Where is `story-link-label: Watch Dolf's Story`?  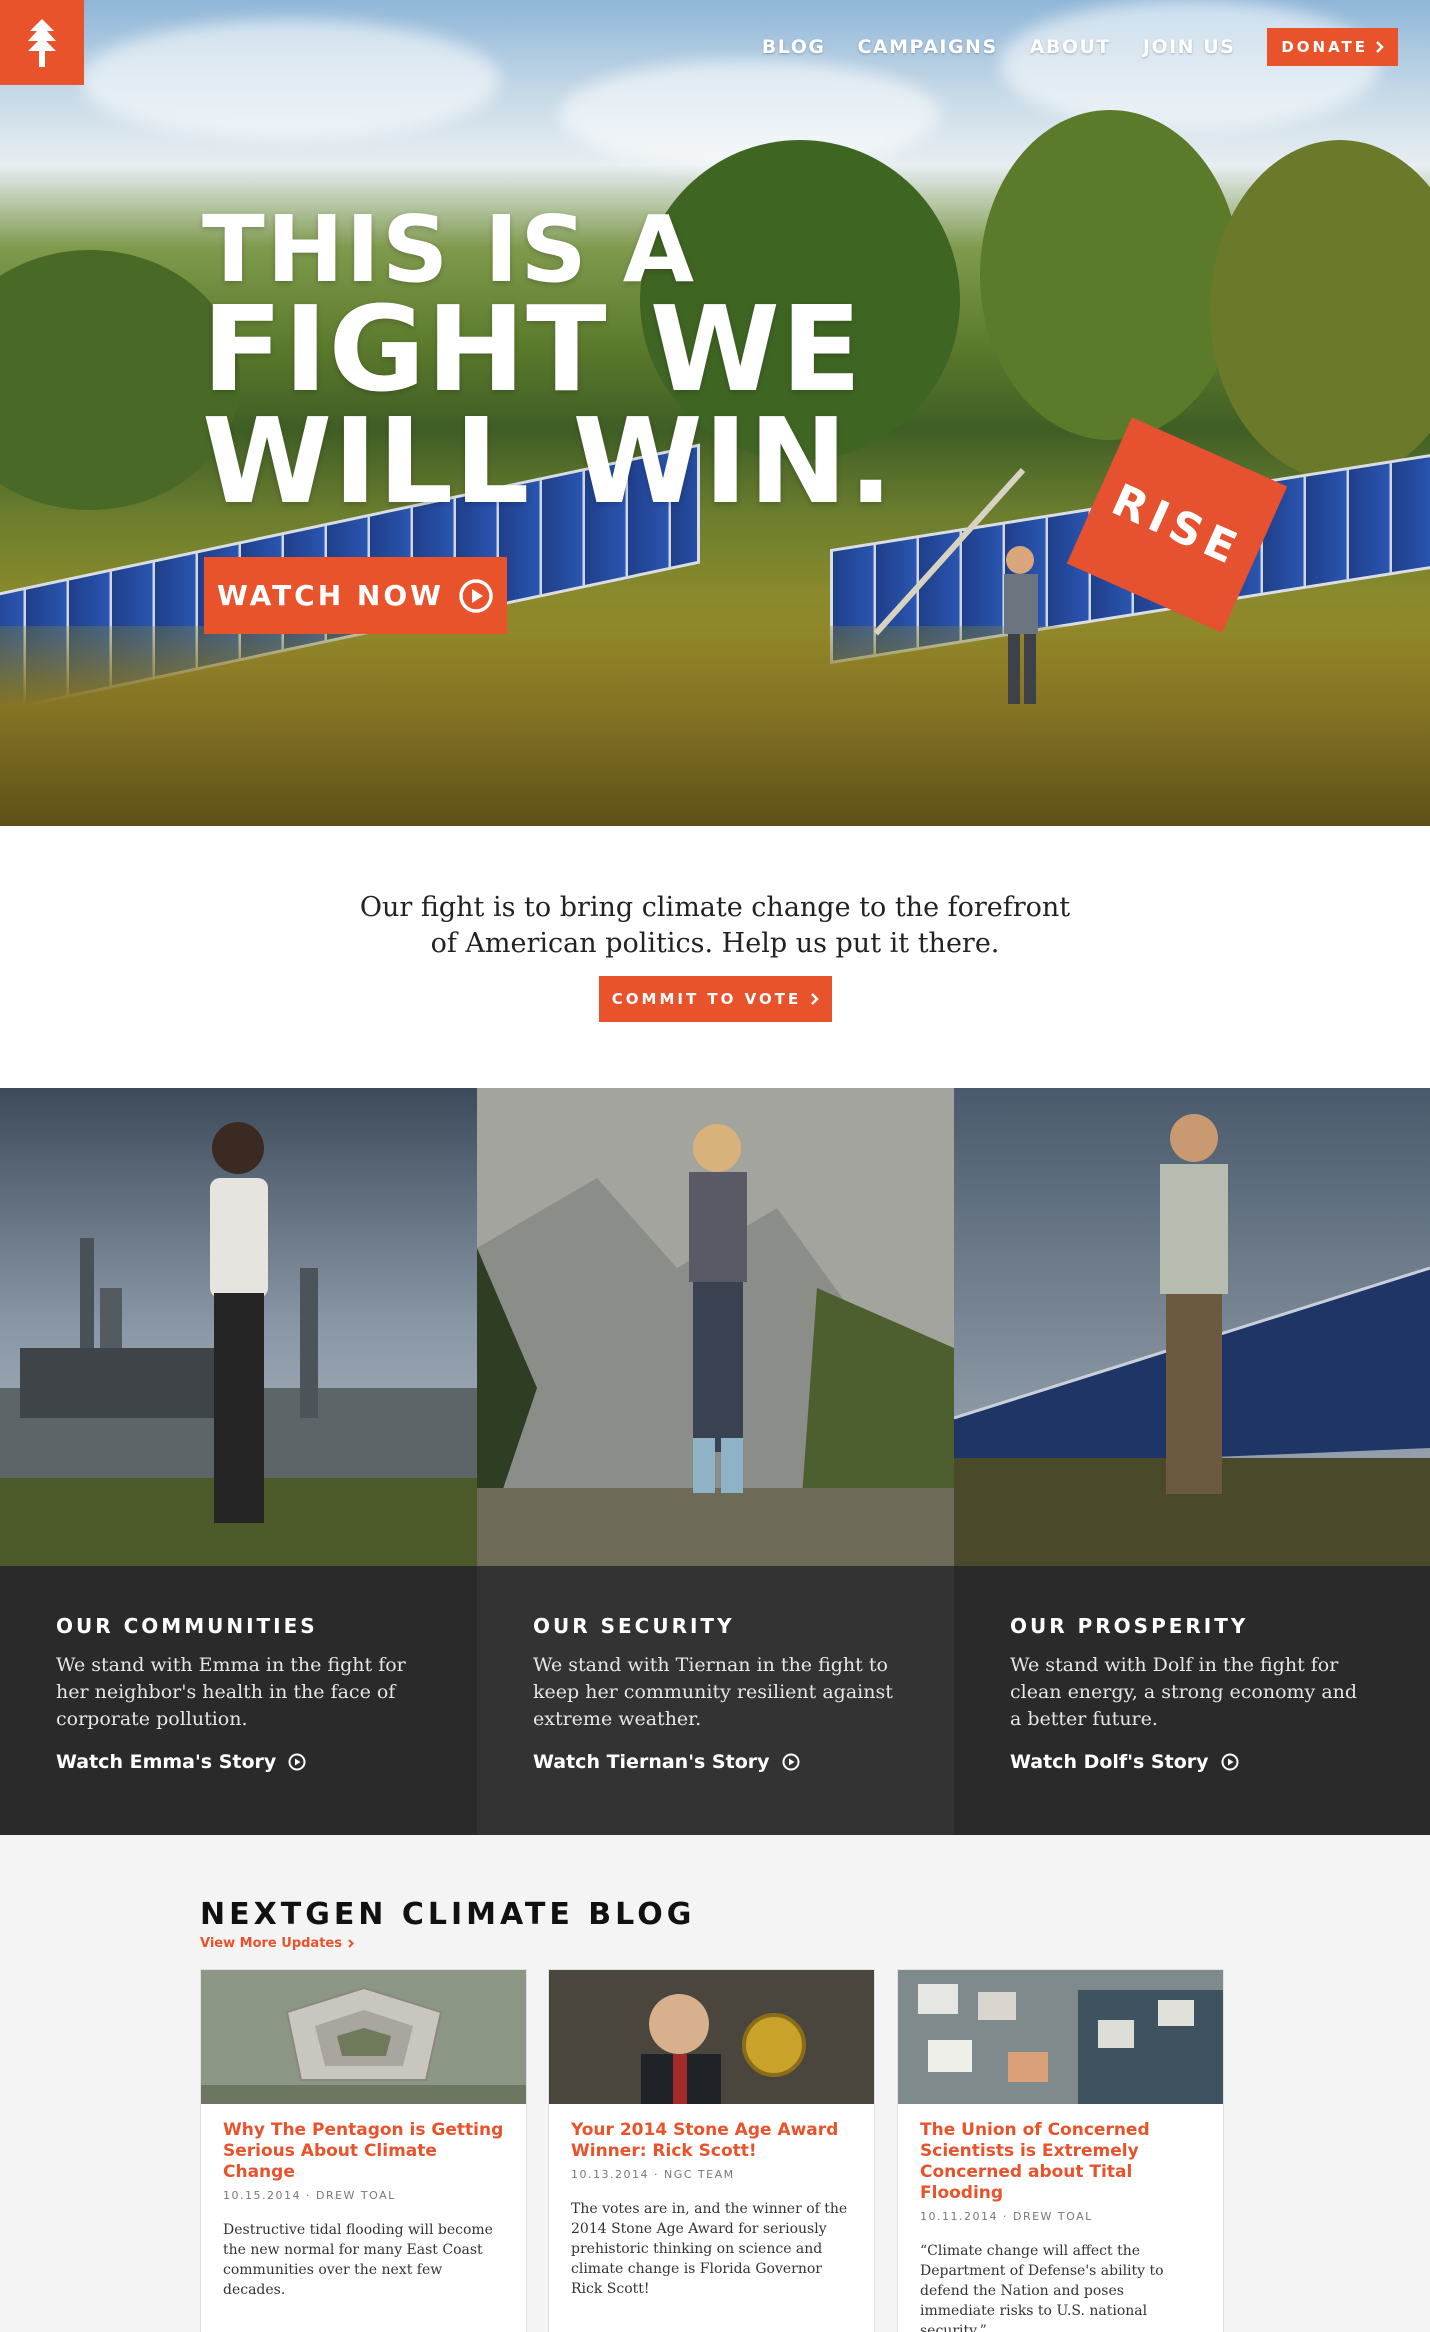 story-link-label: Watch Dolf's Story is located at coordinates (1109, 1762).